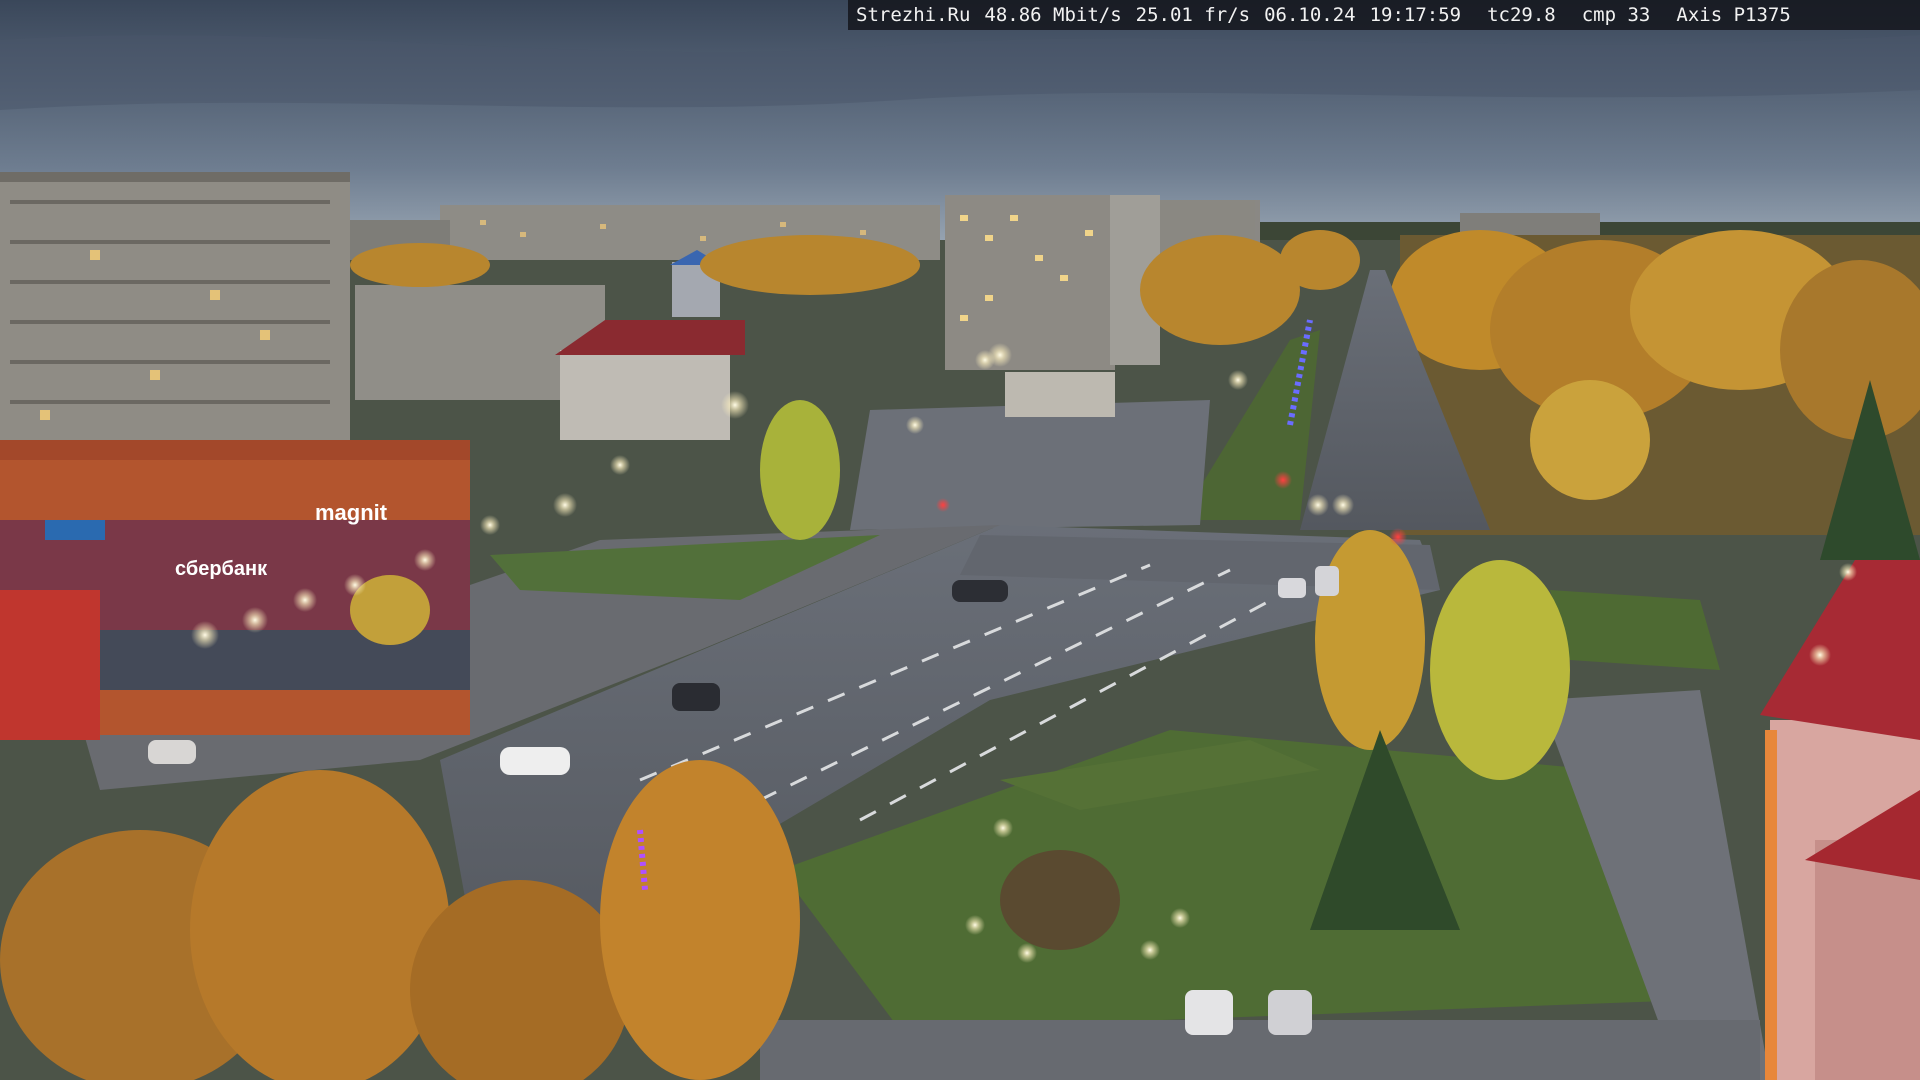  I want to click on plaza, so click(1030, 465).